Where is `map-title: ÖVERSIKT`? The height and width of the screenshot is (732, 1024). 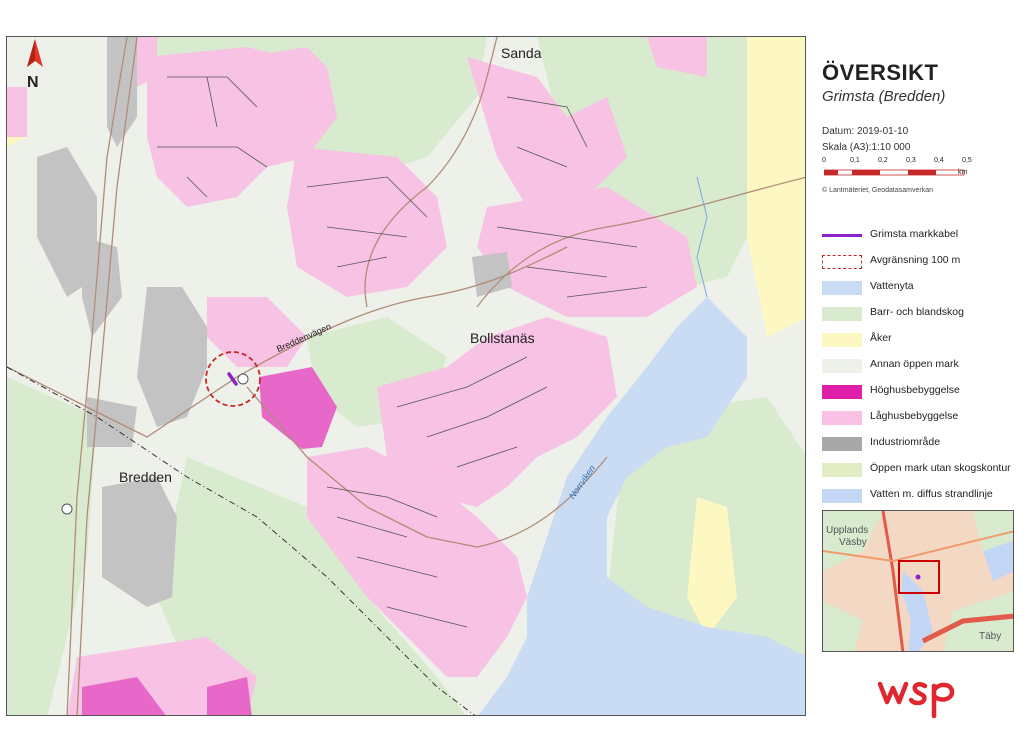 map-title: ÖVERSIKT is located at coordinates (880, 72).